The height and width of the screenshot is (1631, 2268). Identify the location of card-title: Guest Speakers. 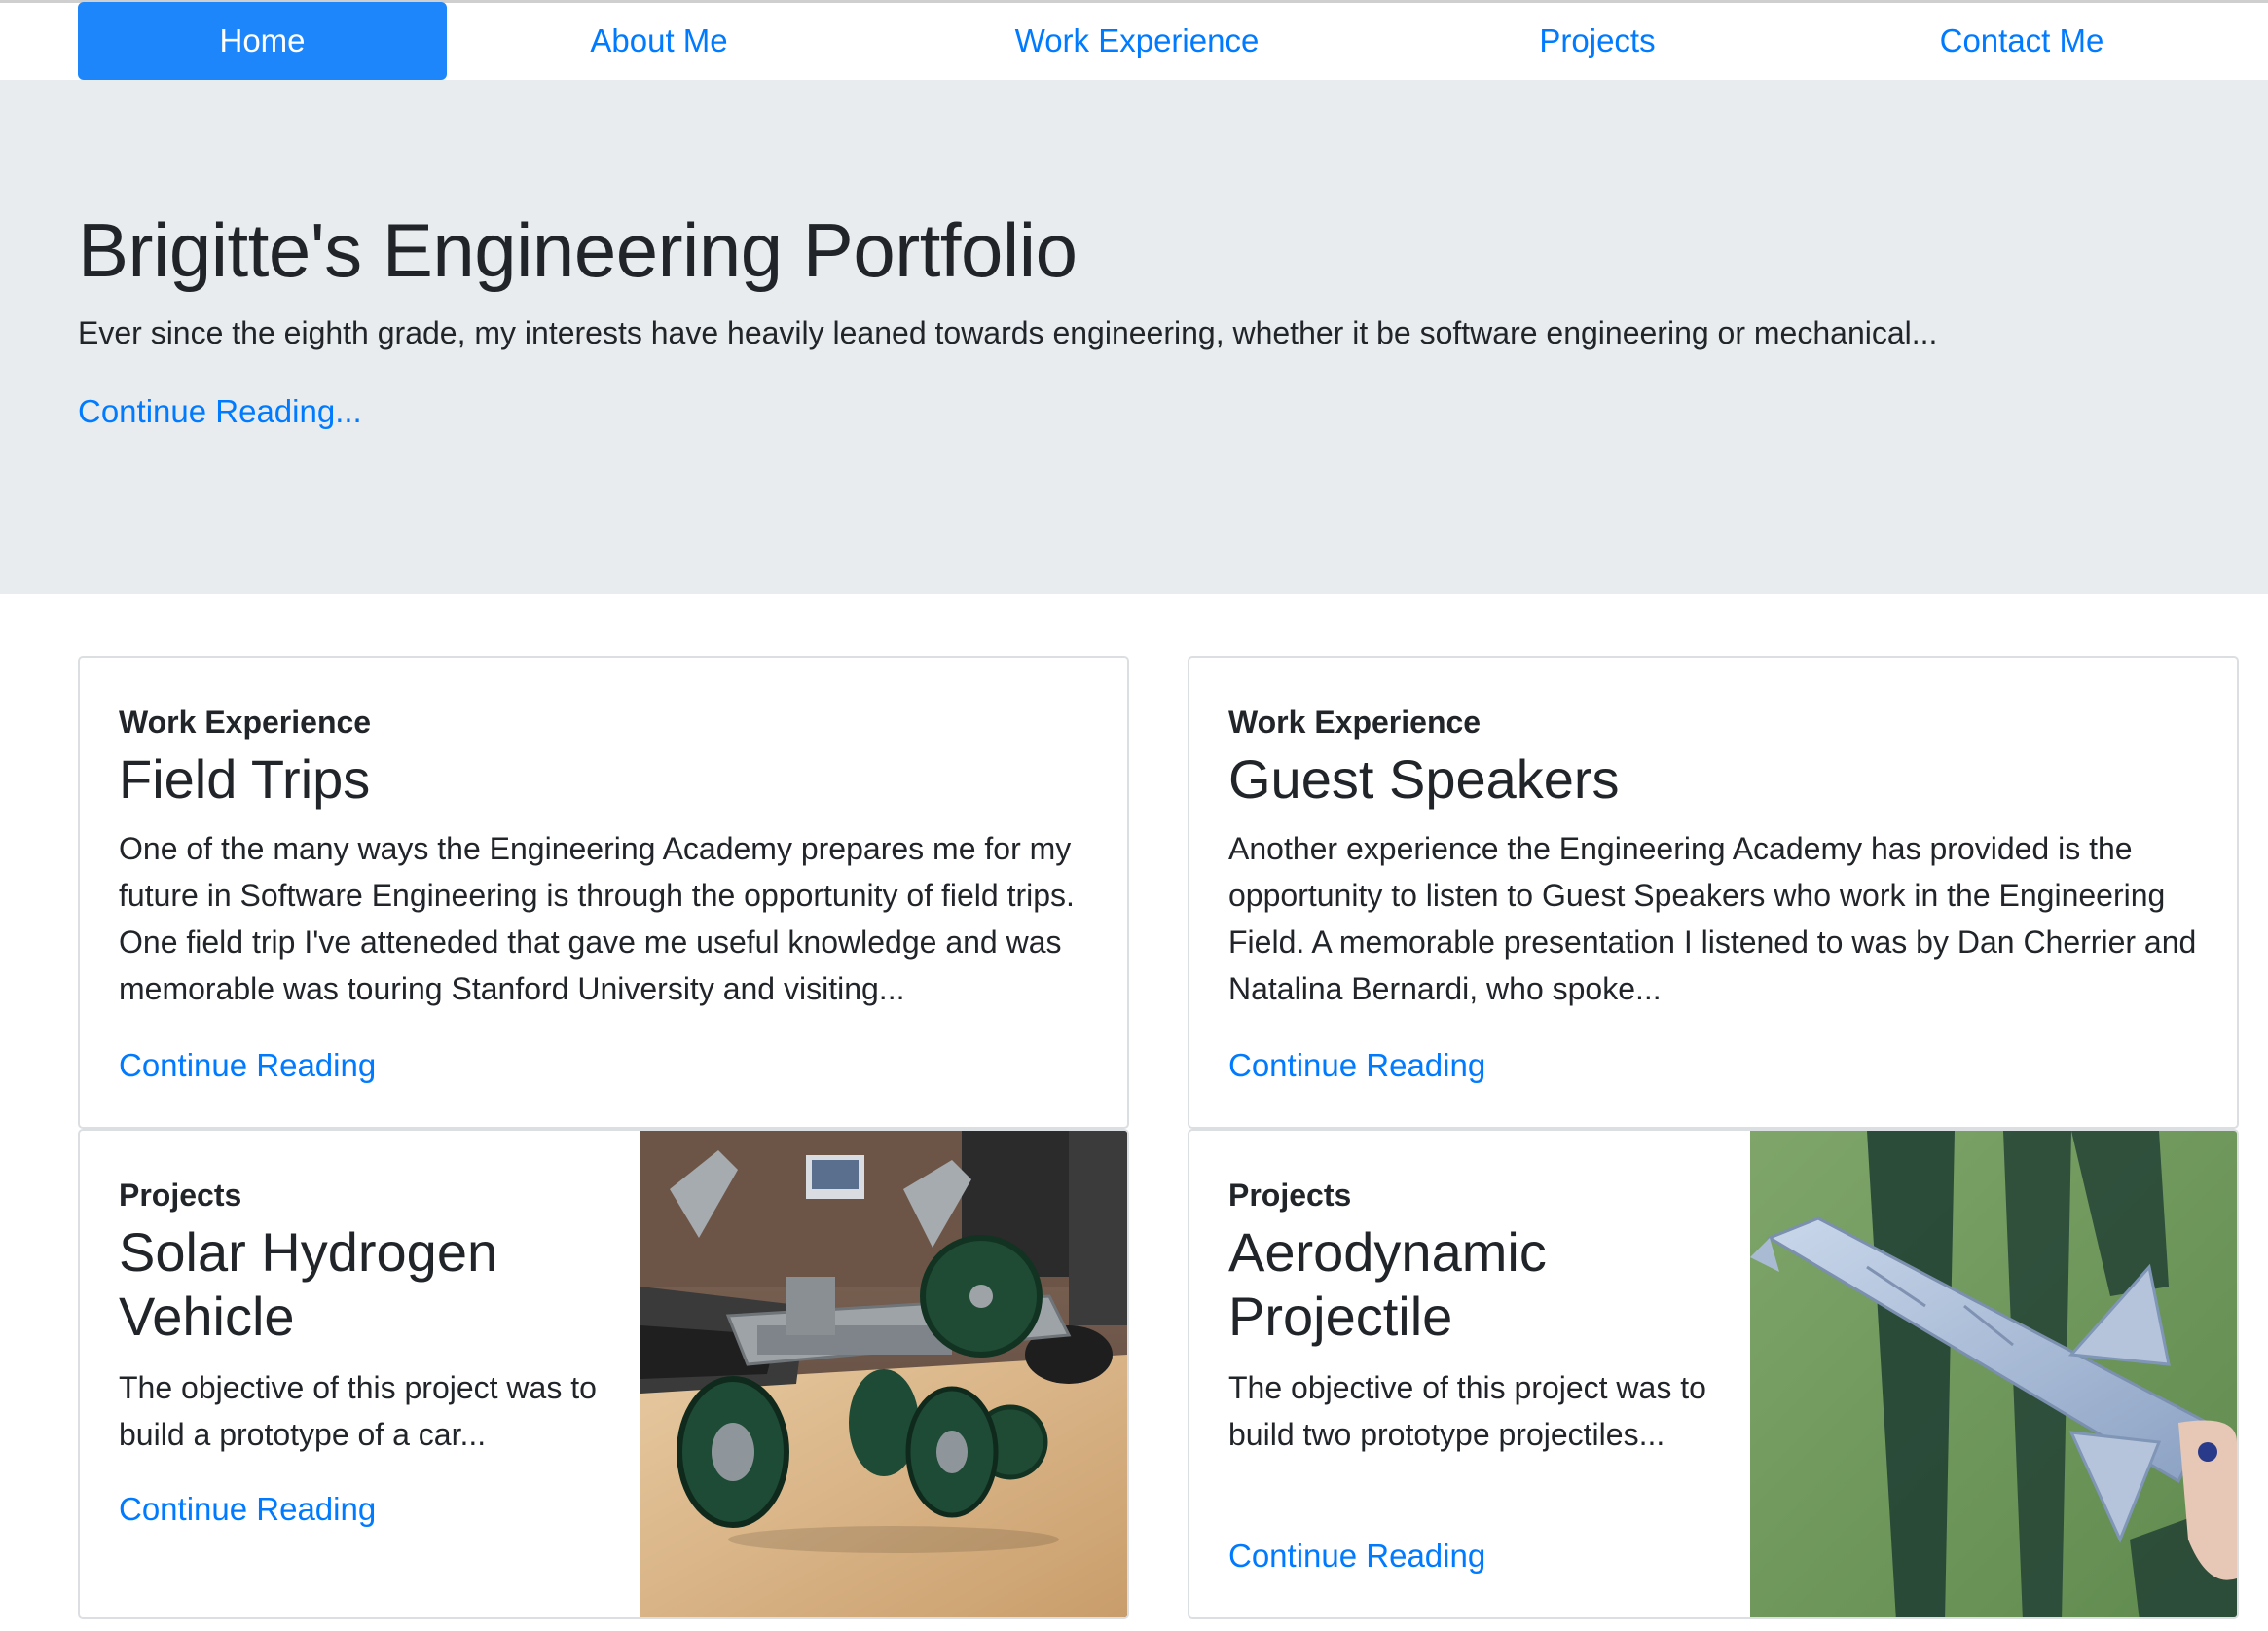
(1424, 779).